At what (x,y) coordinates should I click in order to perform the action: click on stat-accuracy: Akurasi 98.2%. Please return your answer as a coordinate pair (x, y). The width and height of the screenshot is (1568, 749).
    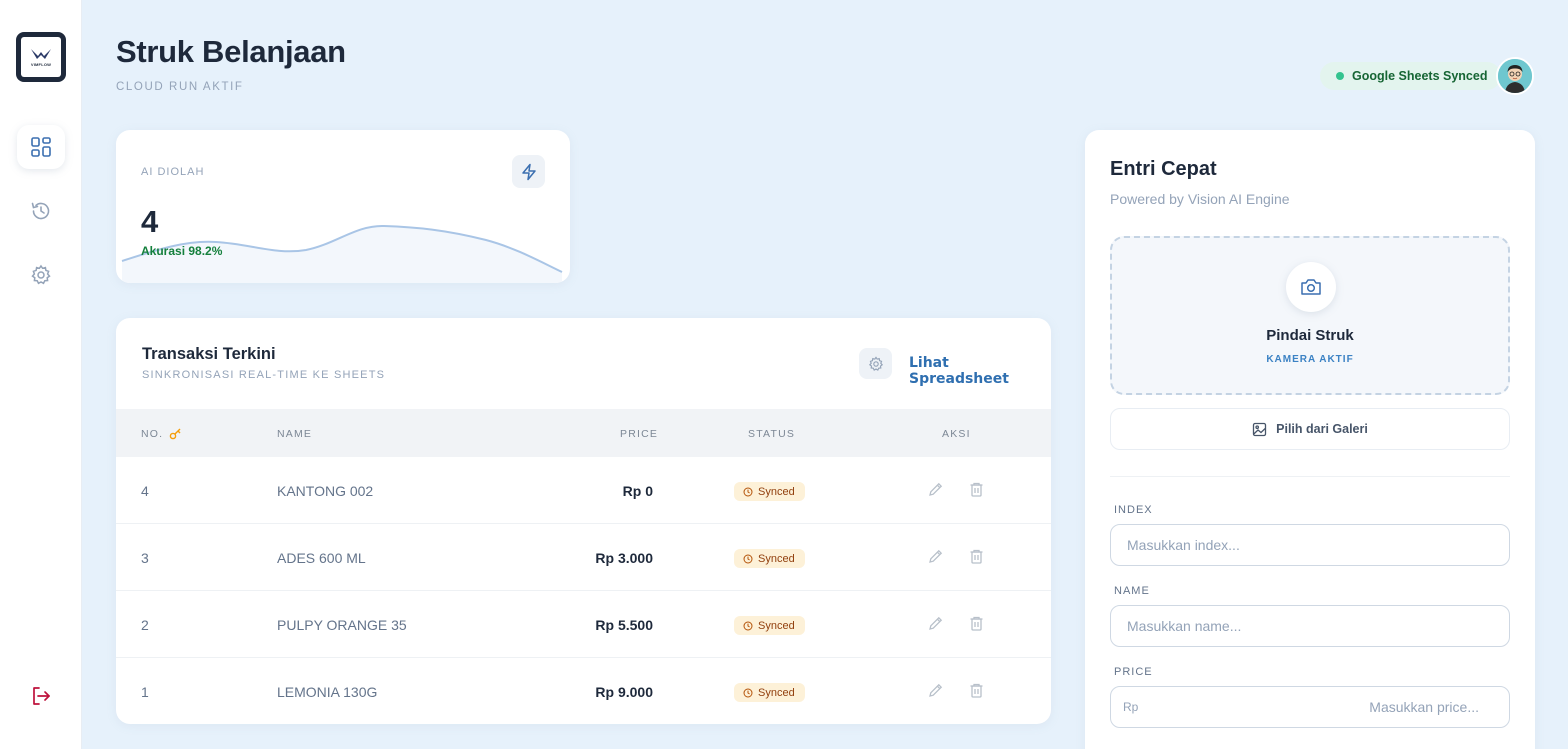
    Looking at the image, I should click on (182, 251).